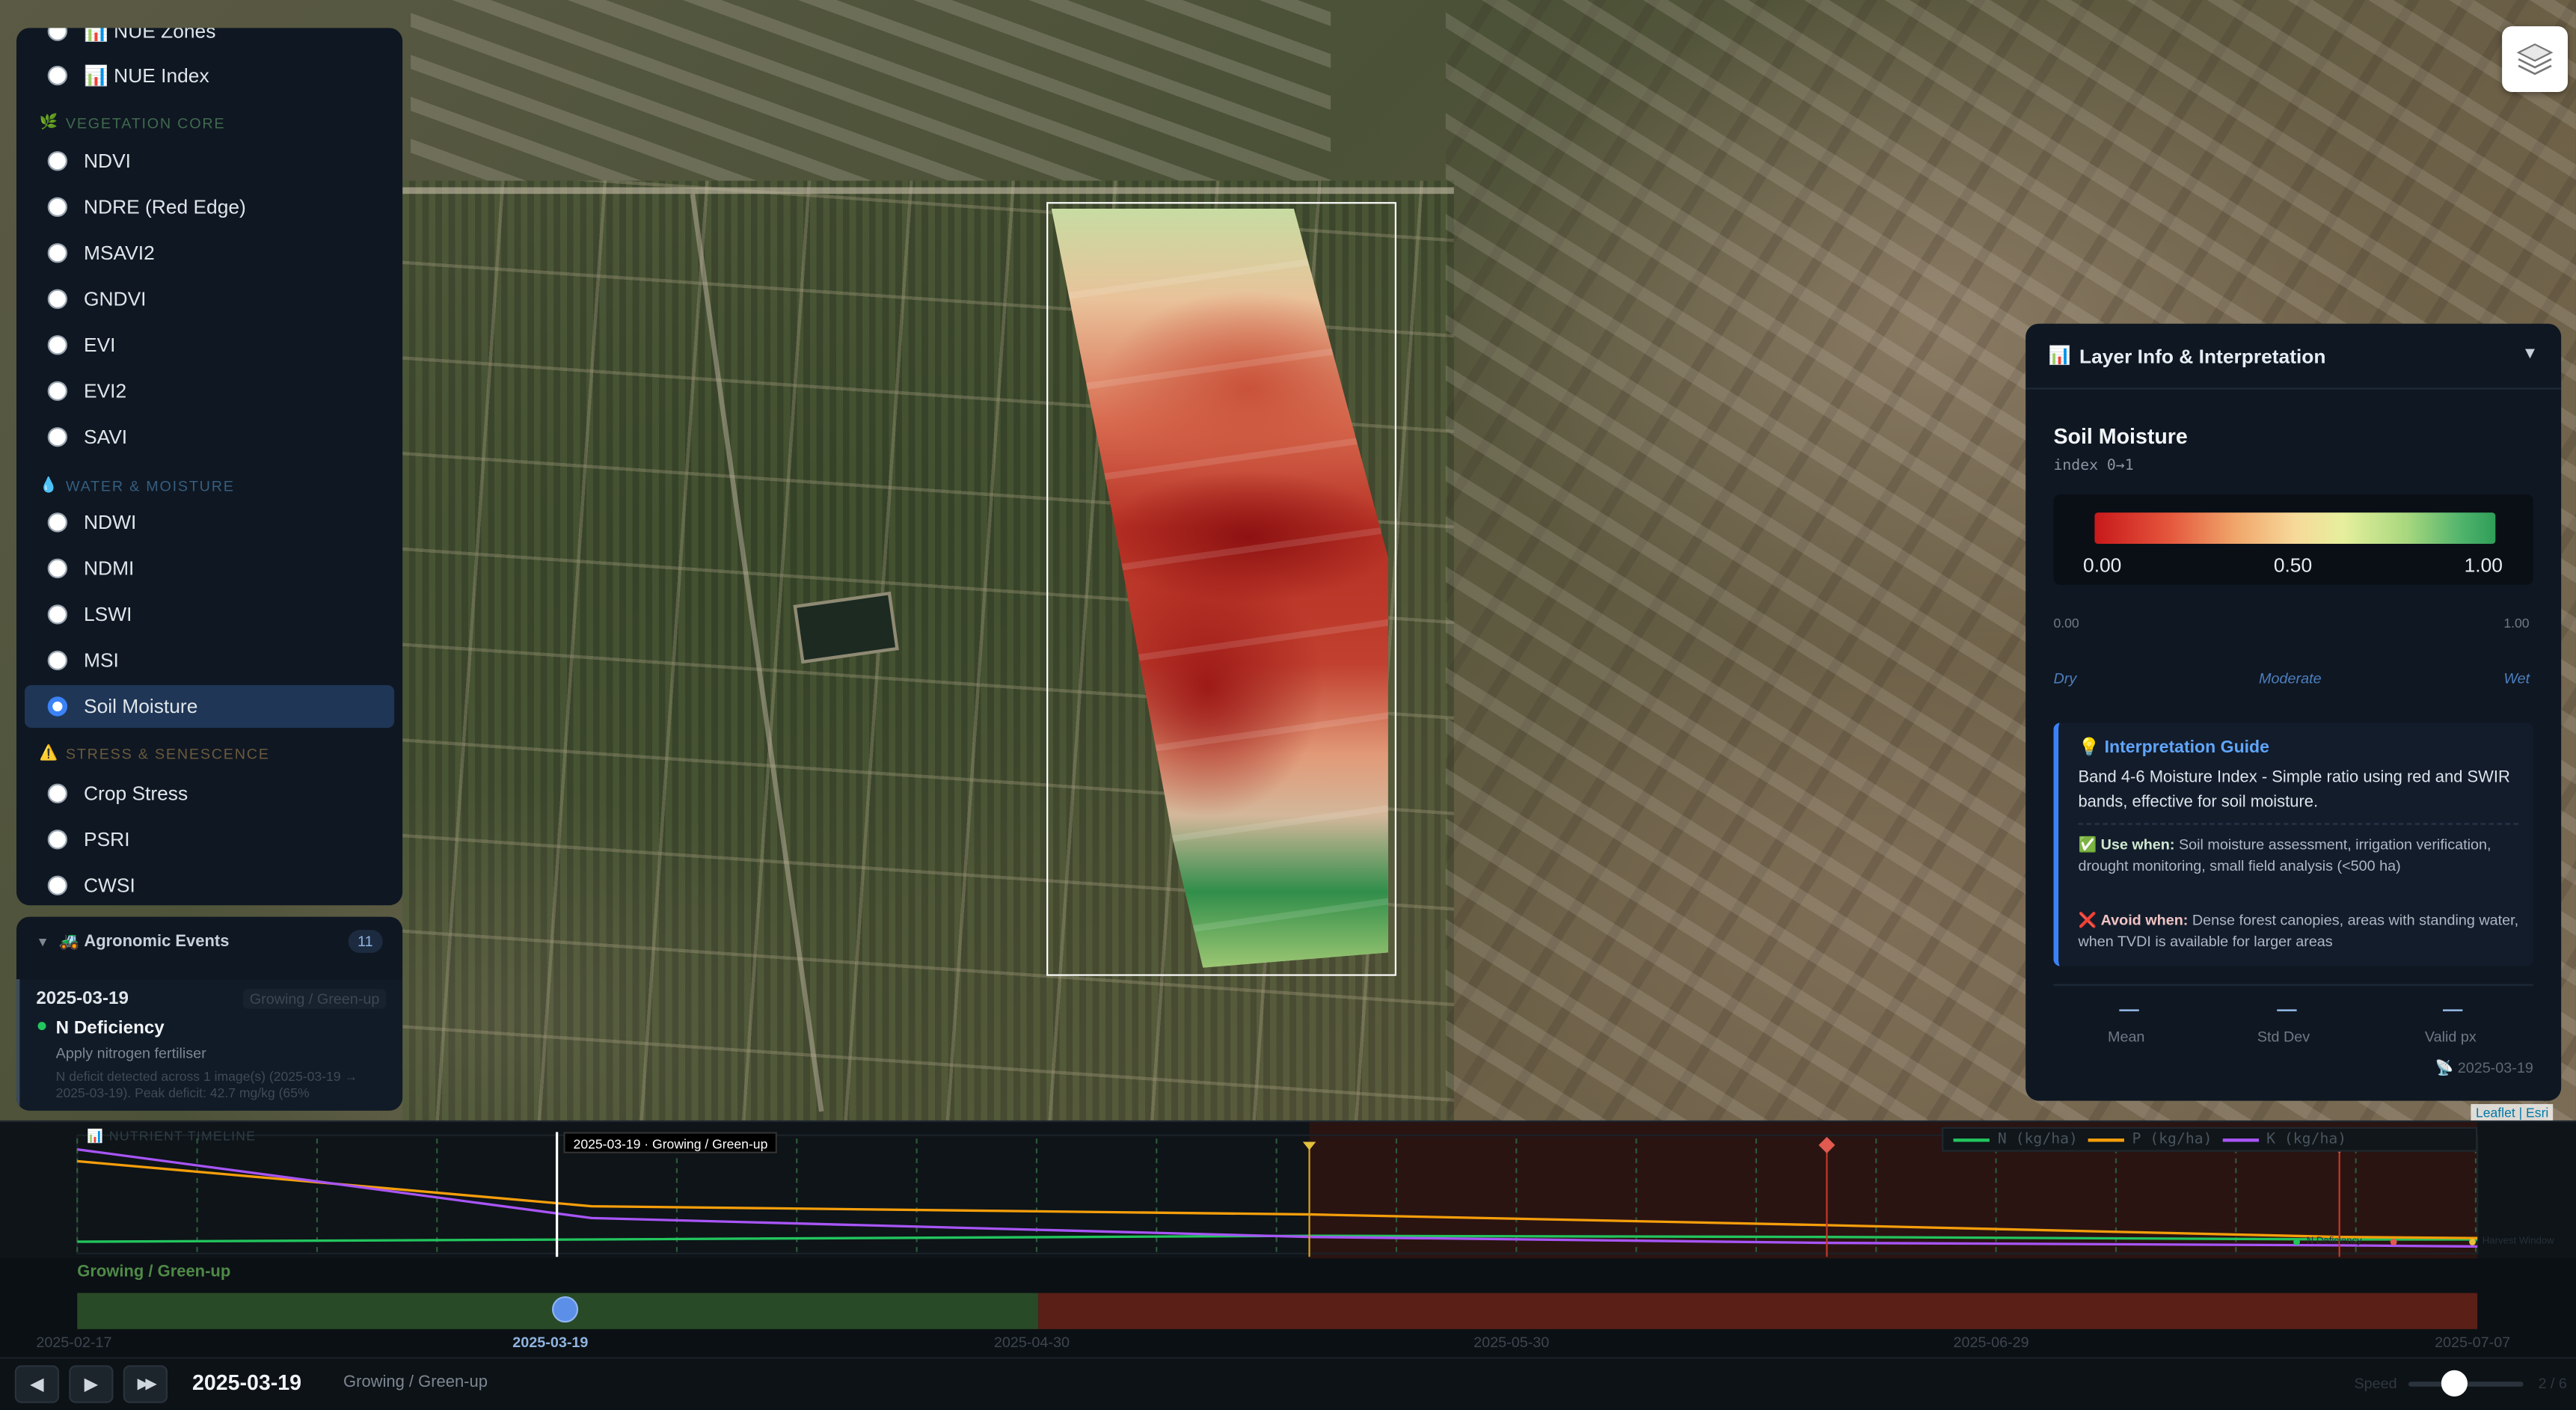 Image resolution: width=2576 pixels, height=1410 pixels. Describe the element at coordinates (209, 660) in the screenshot. I see `layer-option-msi: MSI` at that location.